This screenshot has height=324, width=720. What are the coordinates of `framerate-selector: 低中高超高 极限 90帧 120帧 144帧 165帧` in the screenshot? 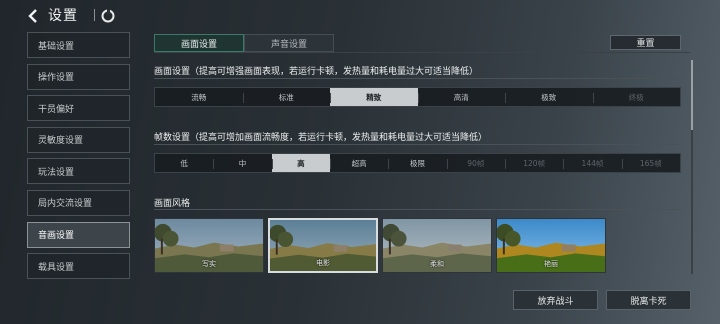 It's located at (417, 163).